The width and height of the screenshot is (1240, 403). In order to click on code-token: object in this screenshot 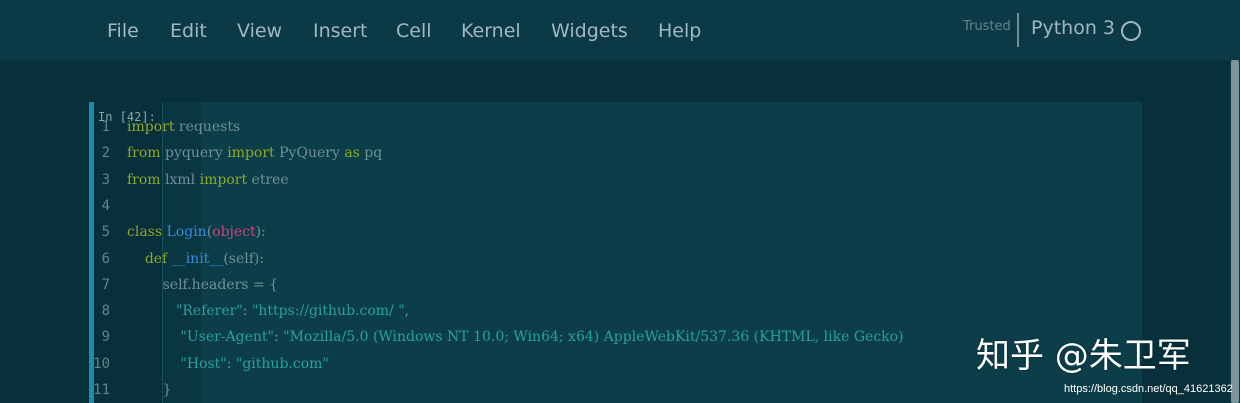, I will do `click(234, 232)`.